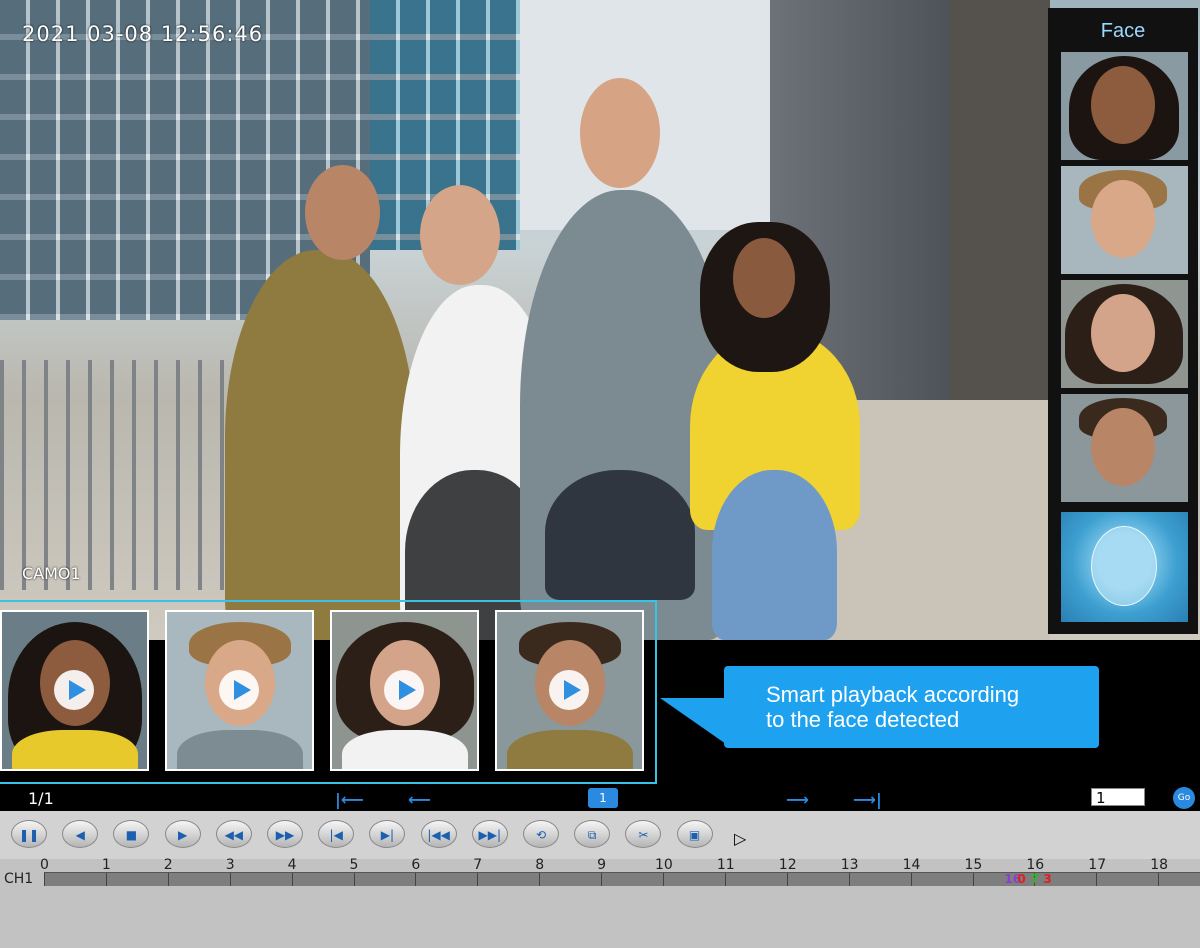  Describe the element at coordinates (620, 535) in the screenshot. I see `person-man-shorts` at that location.